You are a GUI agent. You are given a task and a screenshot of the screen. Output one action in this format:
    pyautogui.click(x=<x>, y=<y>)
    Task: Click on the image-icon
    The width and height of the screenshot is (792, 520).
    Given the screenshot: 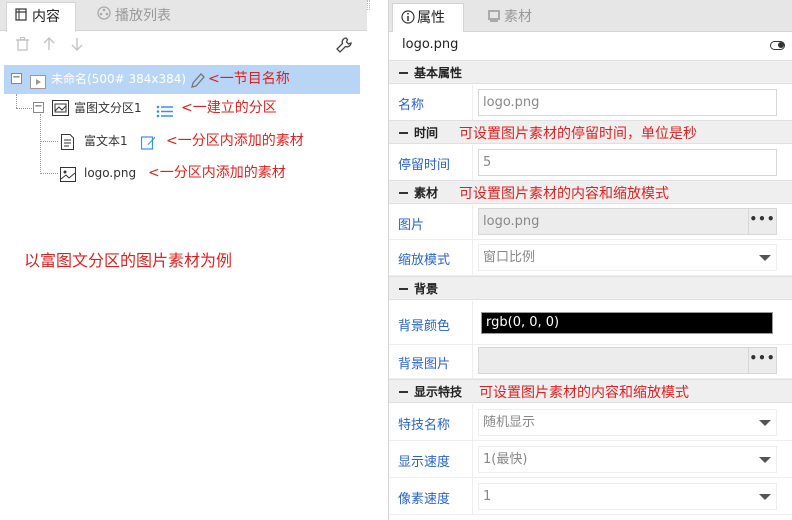 What is the action you would take?
    pyautogui.click(x=68, y=179)
    